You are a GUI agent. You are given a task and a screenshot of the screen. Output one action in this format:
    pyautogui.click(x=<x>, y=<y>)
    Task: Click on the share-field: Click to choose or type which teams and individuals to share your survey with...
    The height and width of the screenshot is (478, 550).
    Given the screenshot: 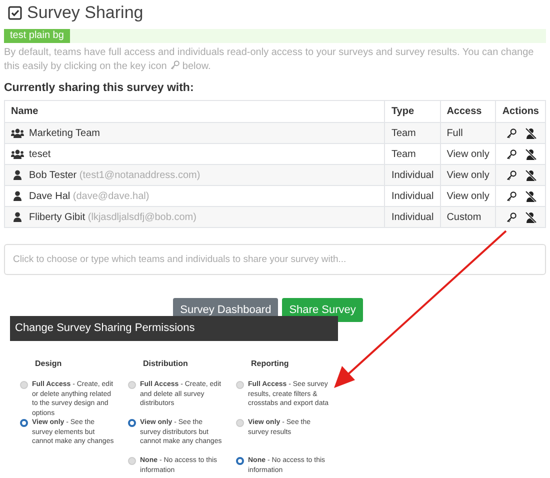 What is the action you would take?
    pyautogui.click(x=275, y=260)
    